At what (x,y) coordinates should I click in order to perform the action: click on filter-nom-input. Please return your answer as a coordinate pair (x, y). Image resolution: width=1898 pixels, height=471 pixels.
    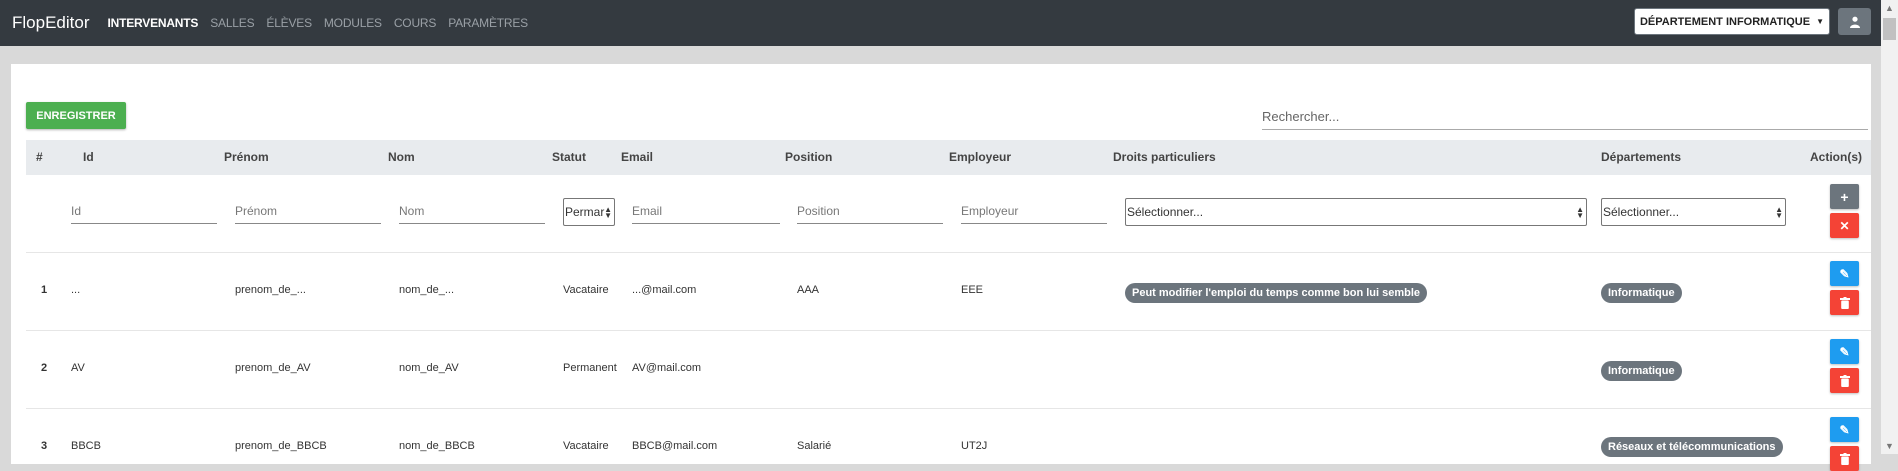
    Looking at the image, I should click on (472, 211).